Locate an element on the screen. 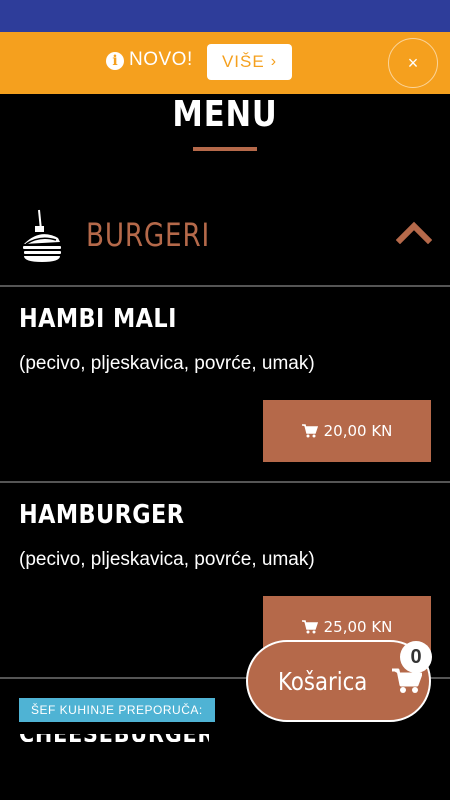  page-title: MENU is located at coordinates (225, 114).